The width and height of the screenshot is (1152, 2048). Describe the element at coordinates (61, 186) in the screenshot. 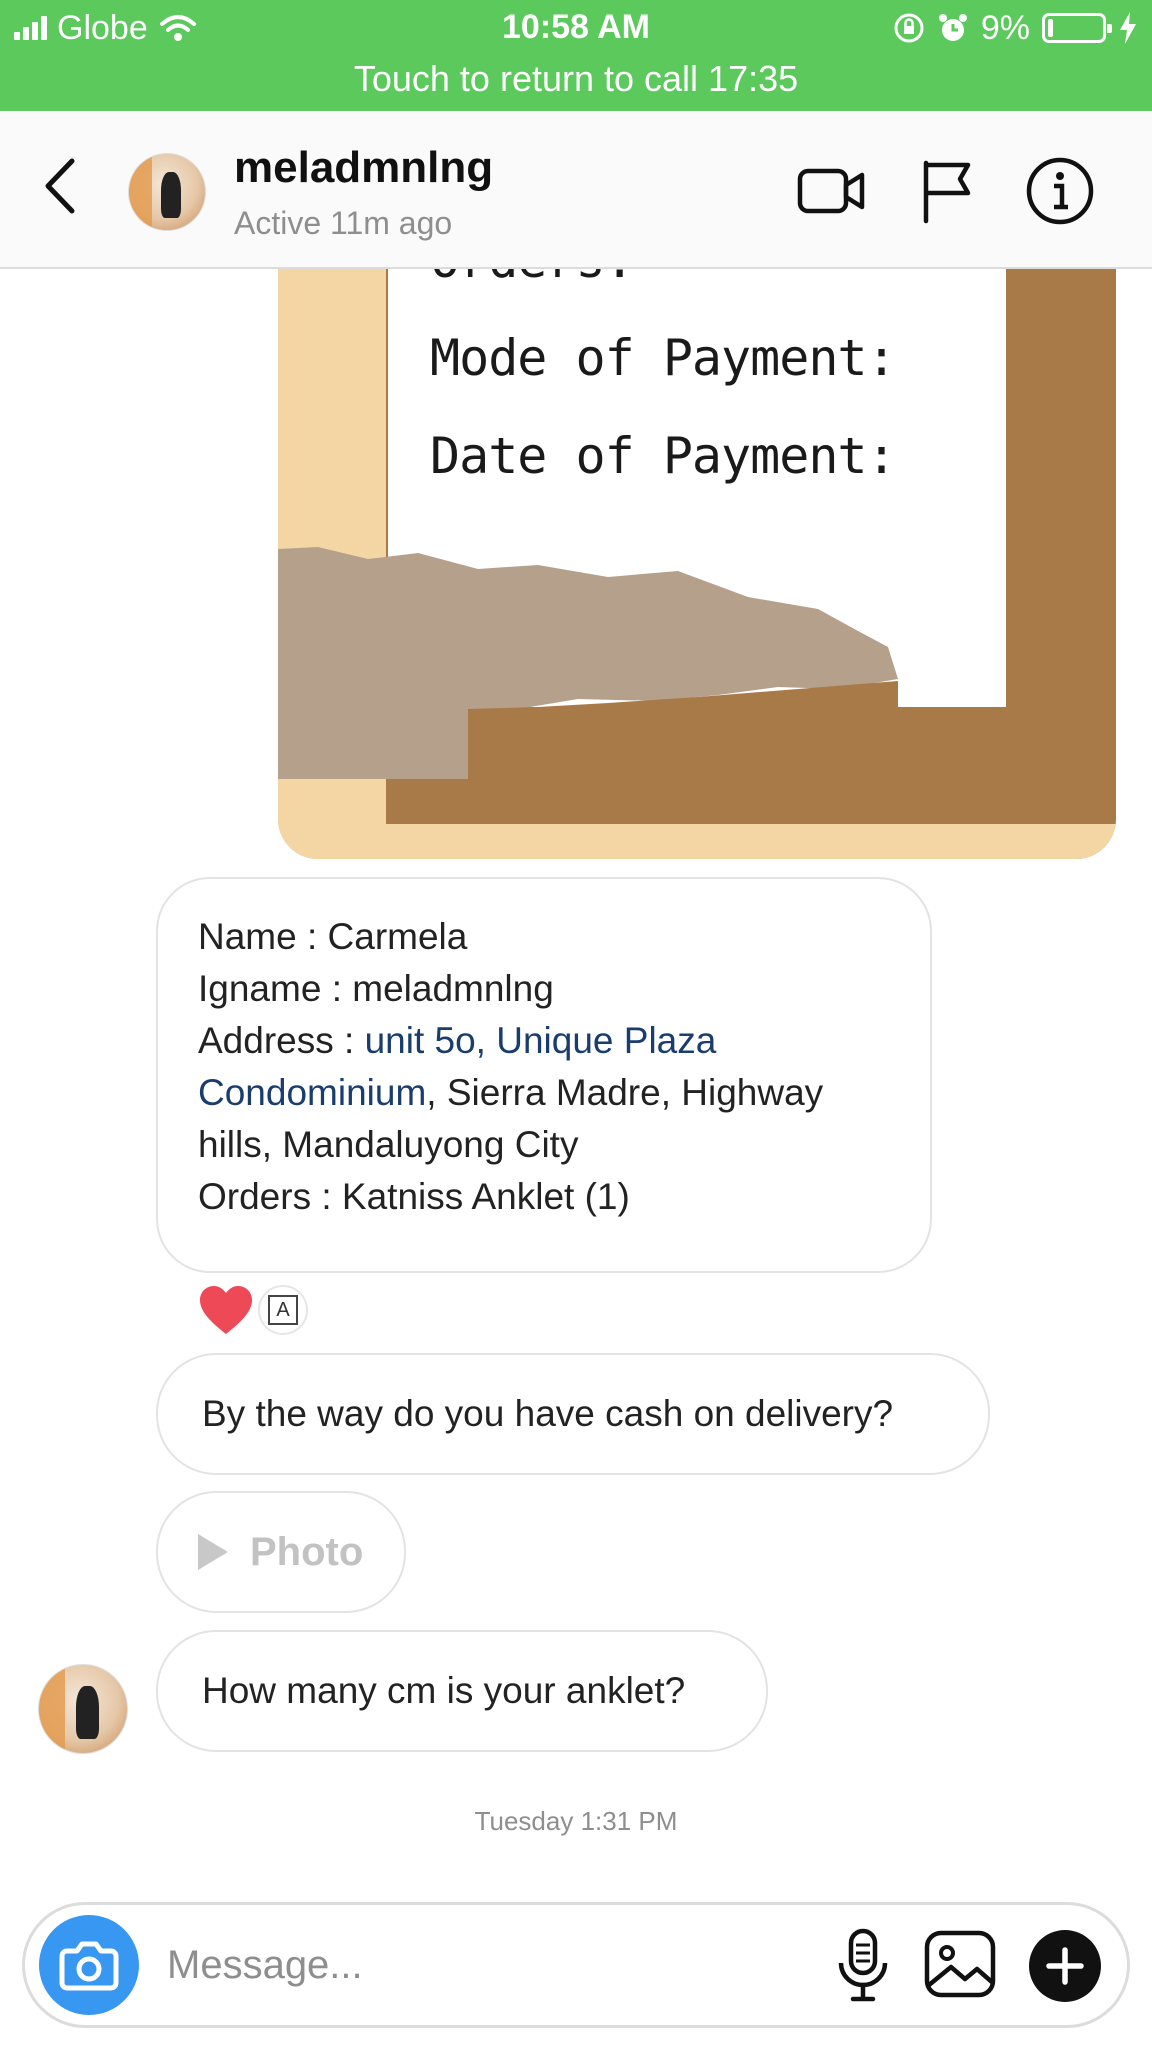

I see `back-chevron-icon` at that location.